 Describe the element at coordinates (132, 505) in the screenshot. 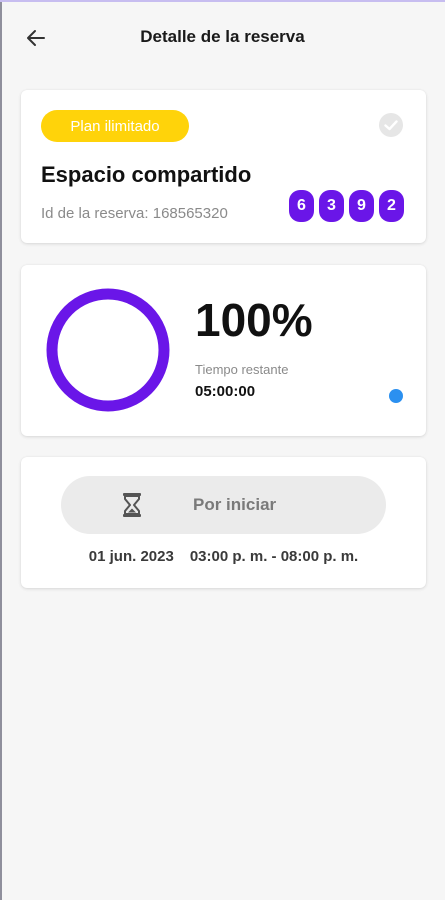

I see `hourglass-icon` at that location.